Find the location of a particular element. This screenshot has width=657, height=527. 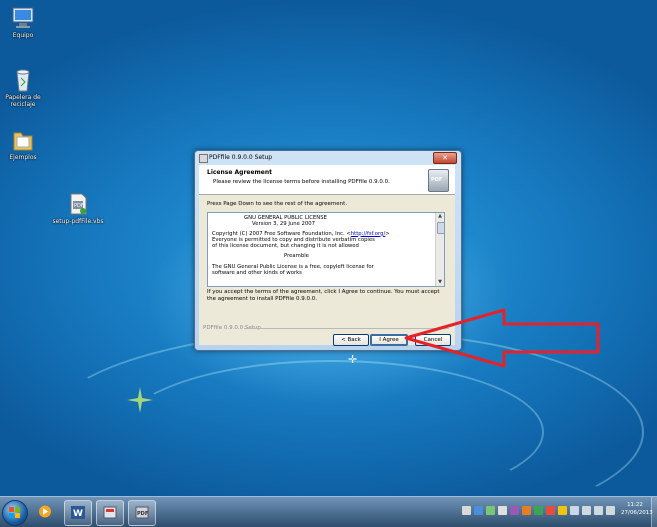

computer-icon is located at coordinates (23, 18).